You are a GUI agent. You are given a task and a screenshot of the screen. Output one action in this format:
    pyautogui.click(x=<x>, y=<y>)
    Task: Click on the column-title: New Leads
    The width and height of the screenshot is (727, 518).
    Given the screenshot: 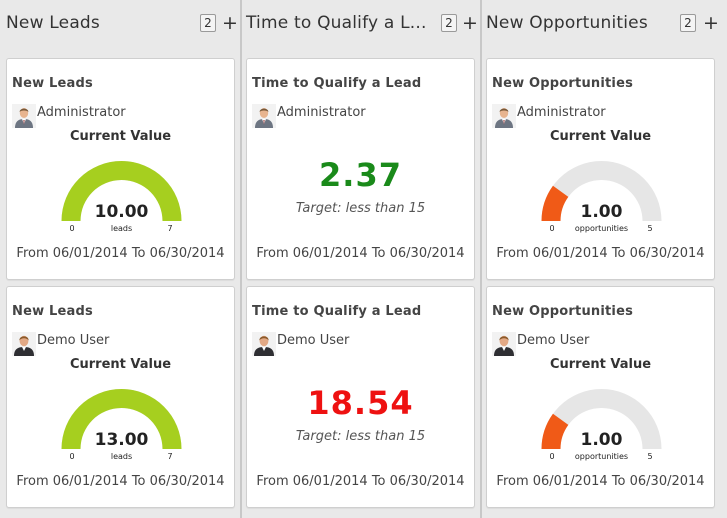 What is the action you would take?
    pyautogui.click(x=53, y=23)
    